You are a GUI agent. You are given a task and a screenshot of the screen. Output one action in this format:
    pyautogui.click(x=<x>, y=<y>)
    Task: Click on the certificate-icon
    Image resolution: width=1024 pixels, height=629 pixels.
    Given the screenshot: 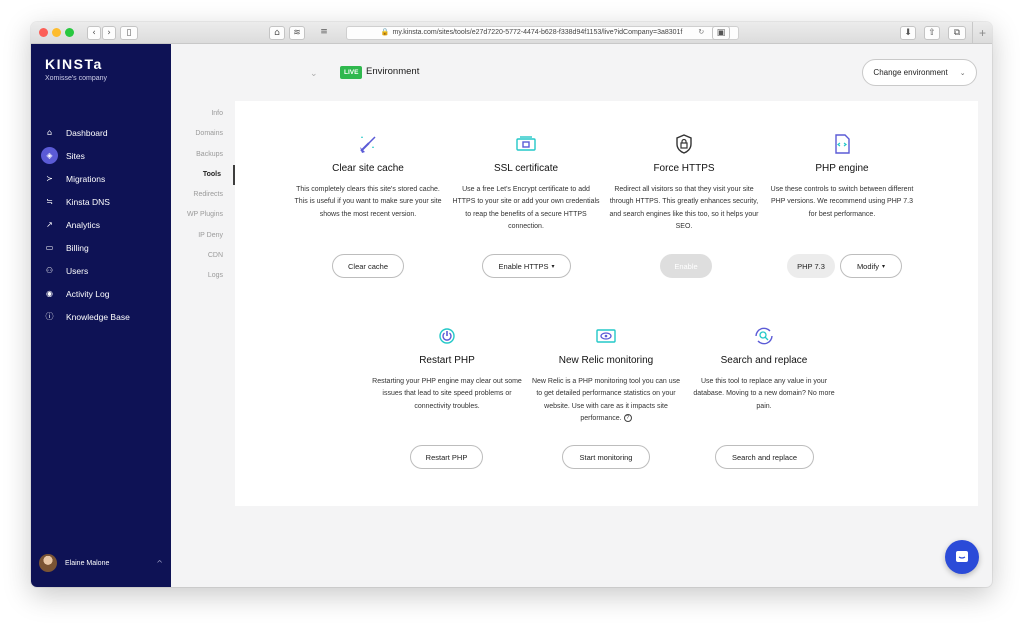 What is the action you would take?
    pyautogui.click(x=526, y=144)
    